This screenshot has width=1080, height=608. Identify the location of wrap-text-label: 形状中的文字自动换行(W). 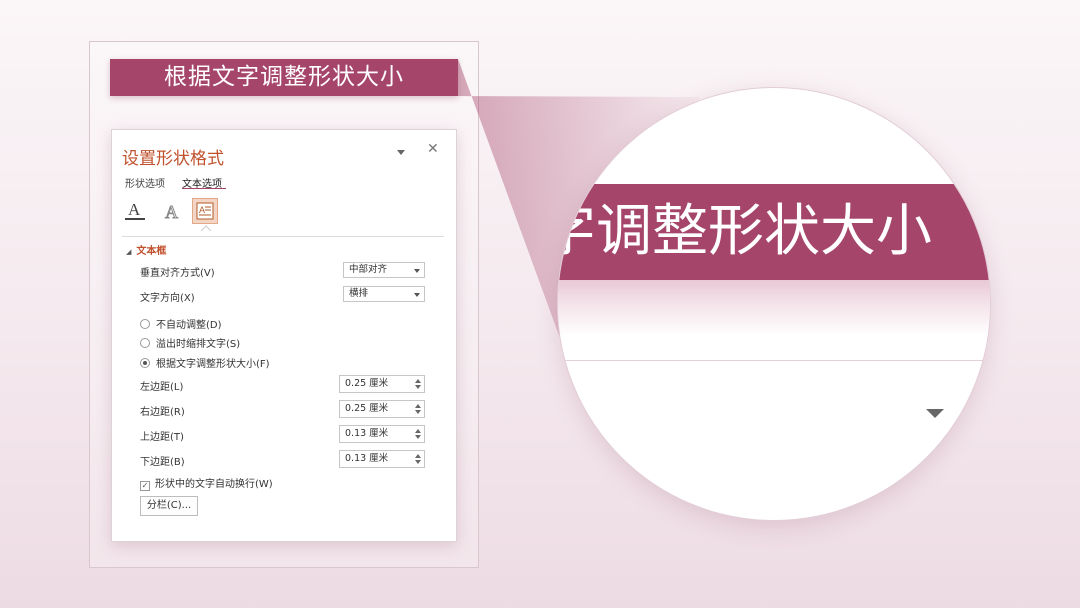
(214, 484).